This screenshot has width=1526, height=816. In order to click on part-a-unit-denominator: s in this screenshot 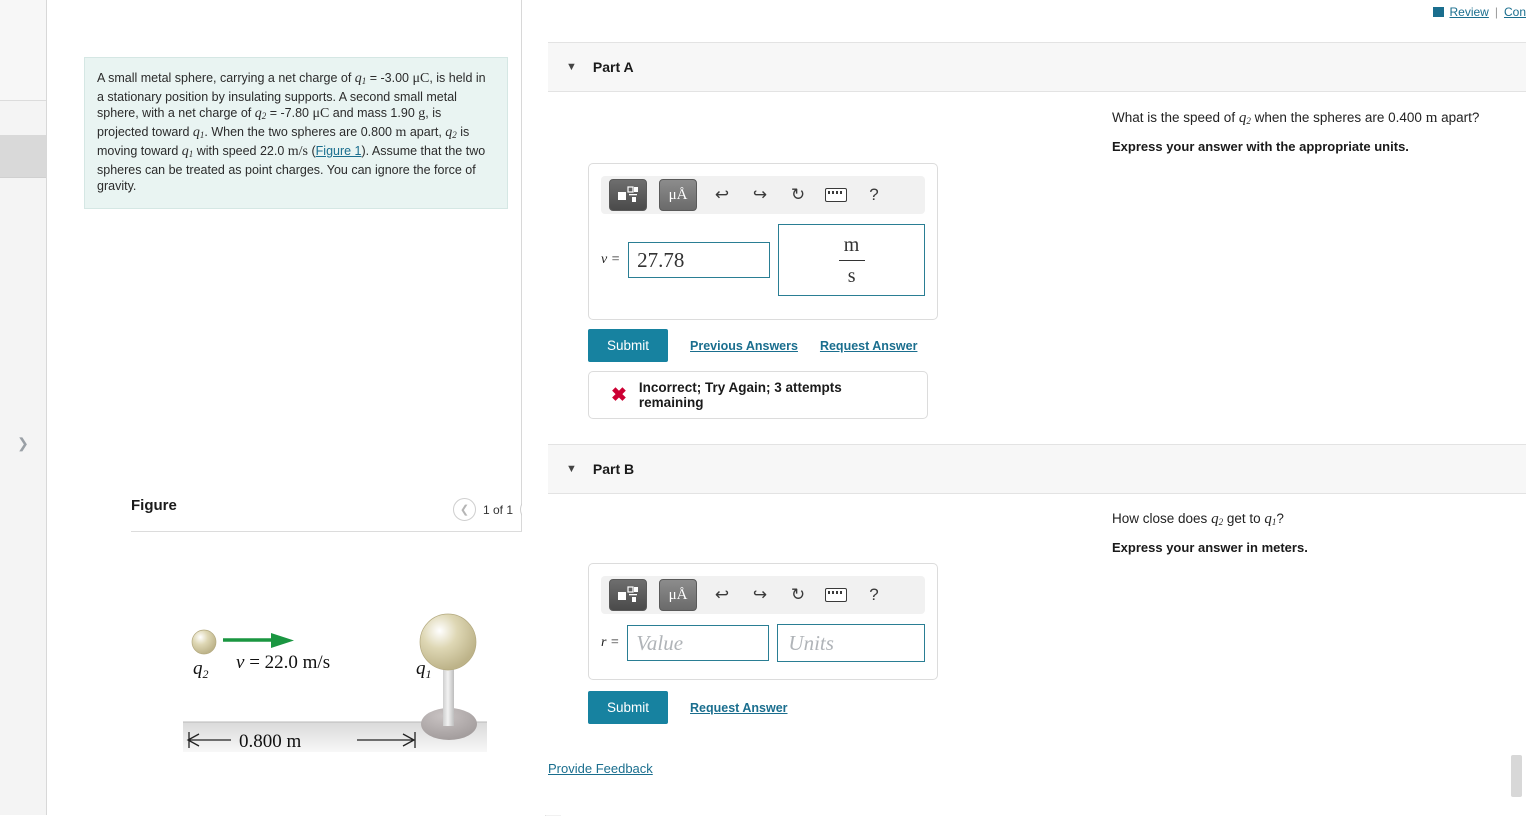, I will do `click(852, 276)`.